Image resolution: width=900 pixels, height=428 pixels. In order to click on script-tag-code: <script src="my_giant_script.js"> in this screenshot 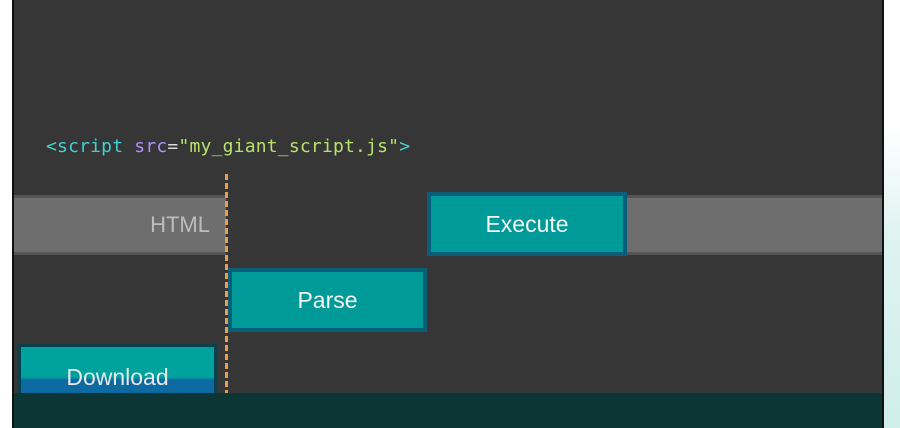, I will do `click(228, 146)`.